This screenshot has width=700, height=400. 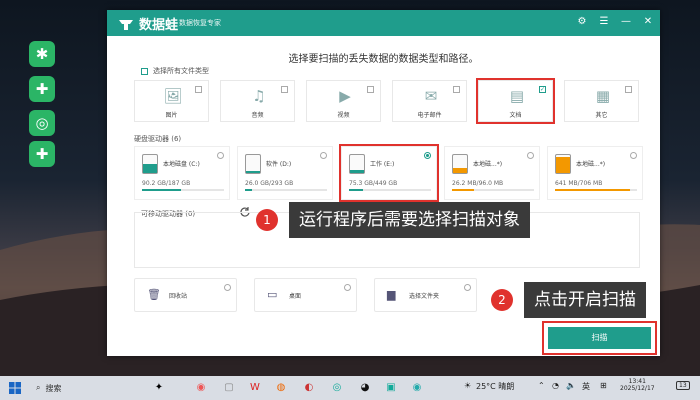 I want to click on file-type-card: ✉ 电子邮件, so click(x=429, y=101).